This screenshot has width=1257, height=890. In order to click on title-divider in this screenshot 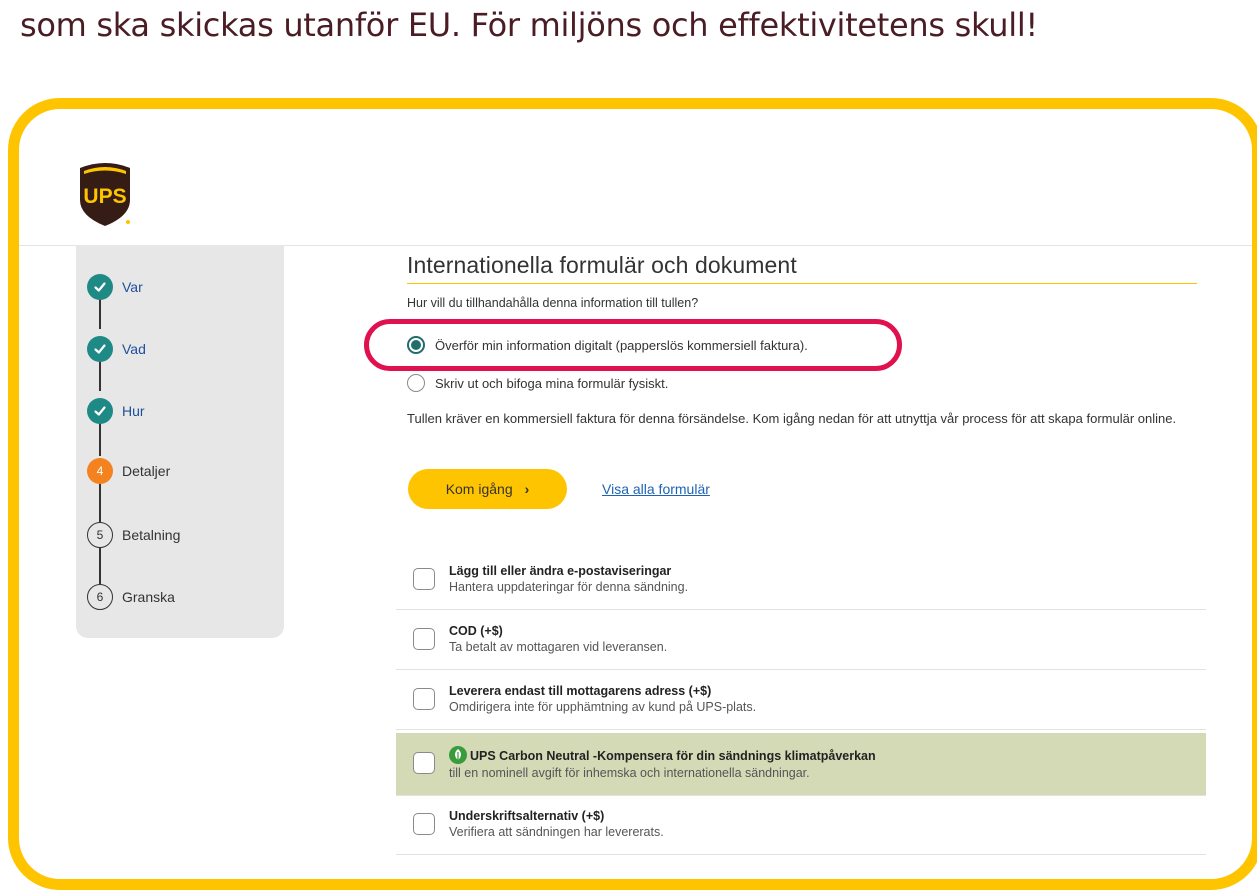, I will do `click(802, 283)`.